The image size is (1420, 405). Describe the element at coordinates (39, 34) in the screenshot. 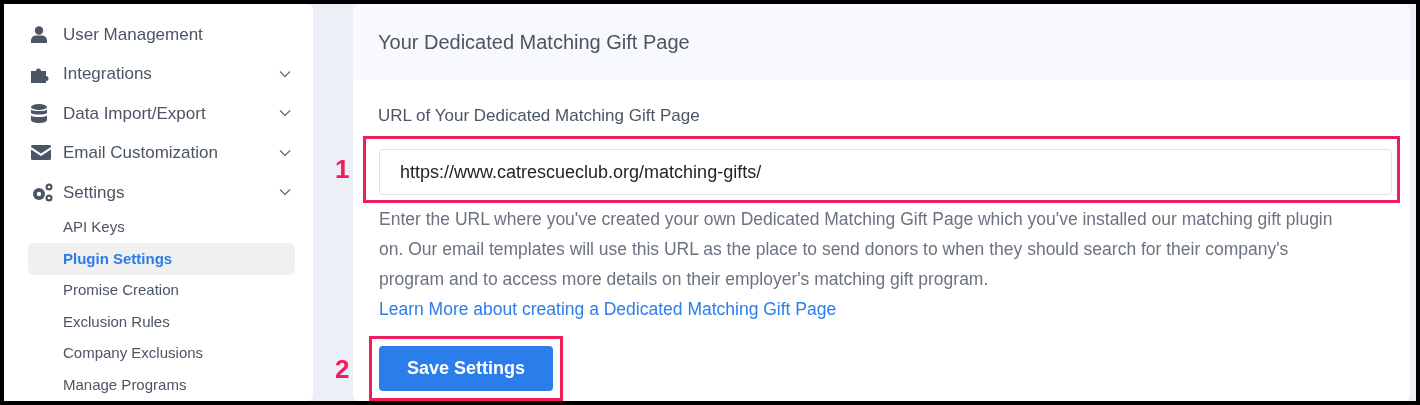

I see `user-icon` at that location.